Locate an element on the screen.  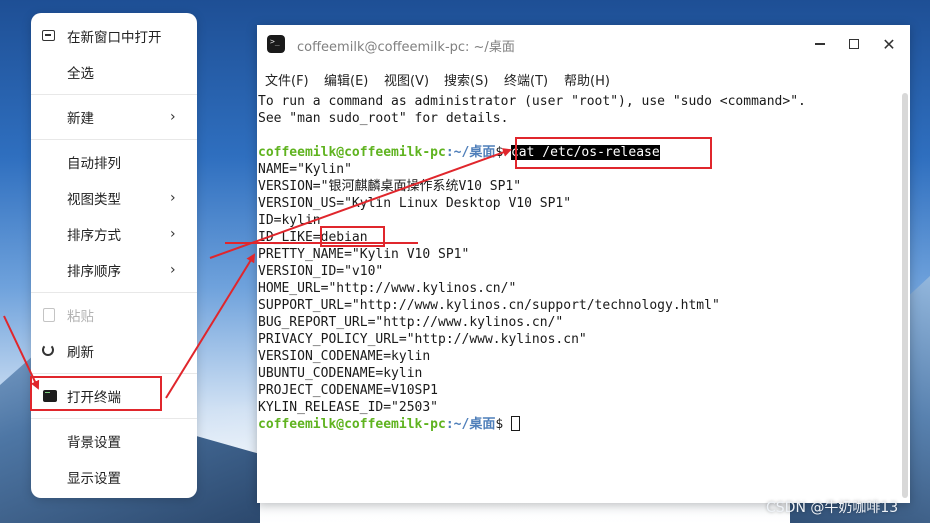
arrow-to-open-terminal is located at coordinates (21, 352).